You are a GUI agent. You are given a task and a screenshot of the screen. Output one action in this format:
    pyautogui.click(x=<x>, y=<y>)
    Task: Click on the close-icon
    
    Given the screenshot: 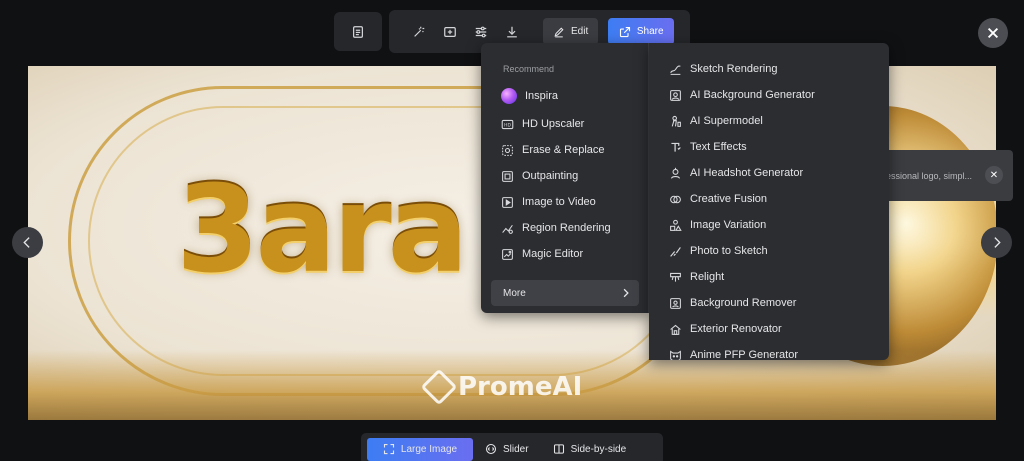 What is the action you would take?
    pyautogui.click(x=993, y=33)
    